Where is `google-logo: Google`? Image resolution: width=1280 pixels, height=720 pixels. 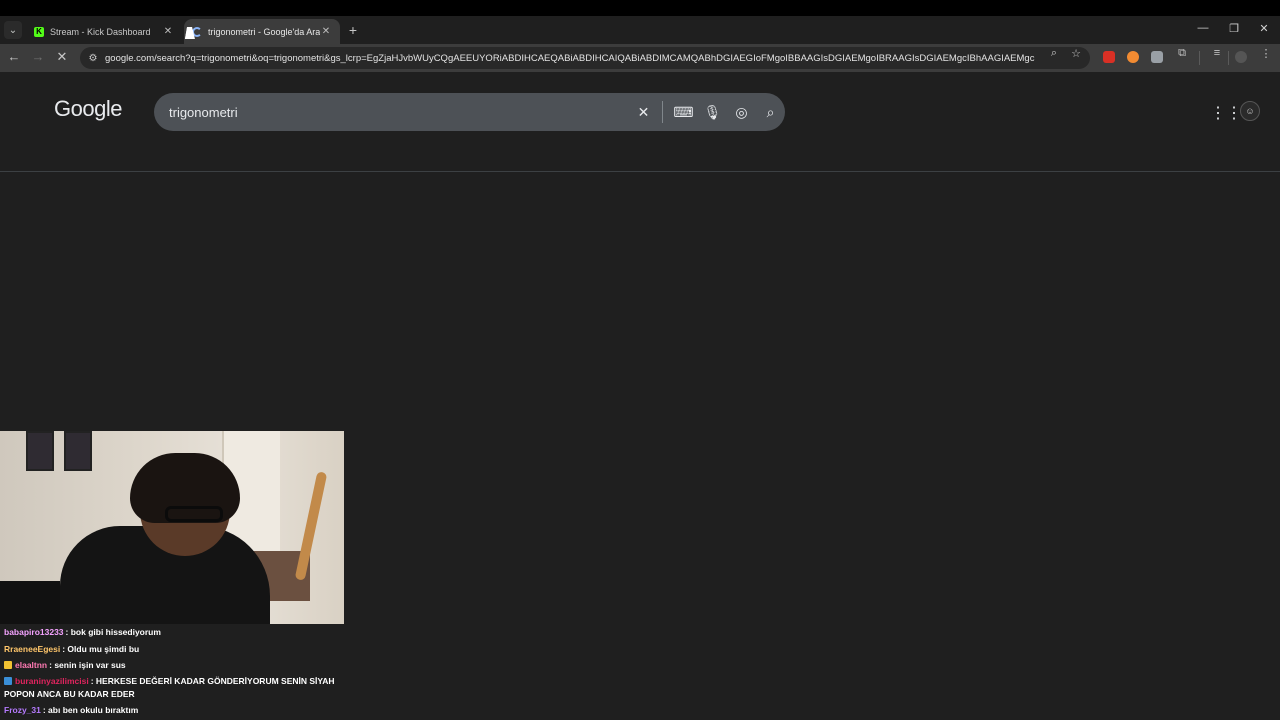 google-logo: Google is located at coordinates (88, 109).